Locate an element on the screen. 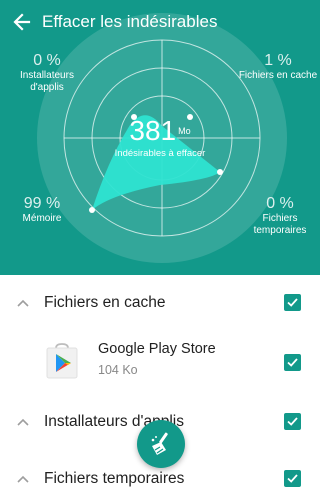 The height and width of the screenshot is (500, 320). total-junk-value: 381 is located at coordinates (153, 130).